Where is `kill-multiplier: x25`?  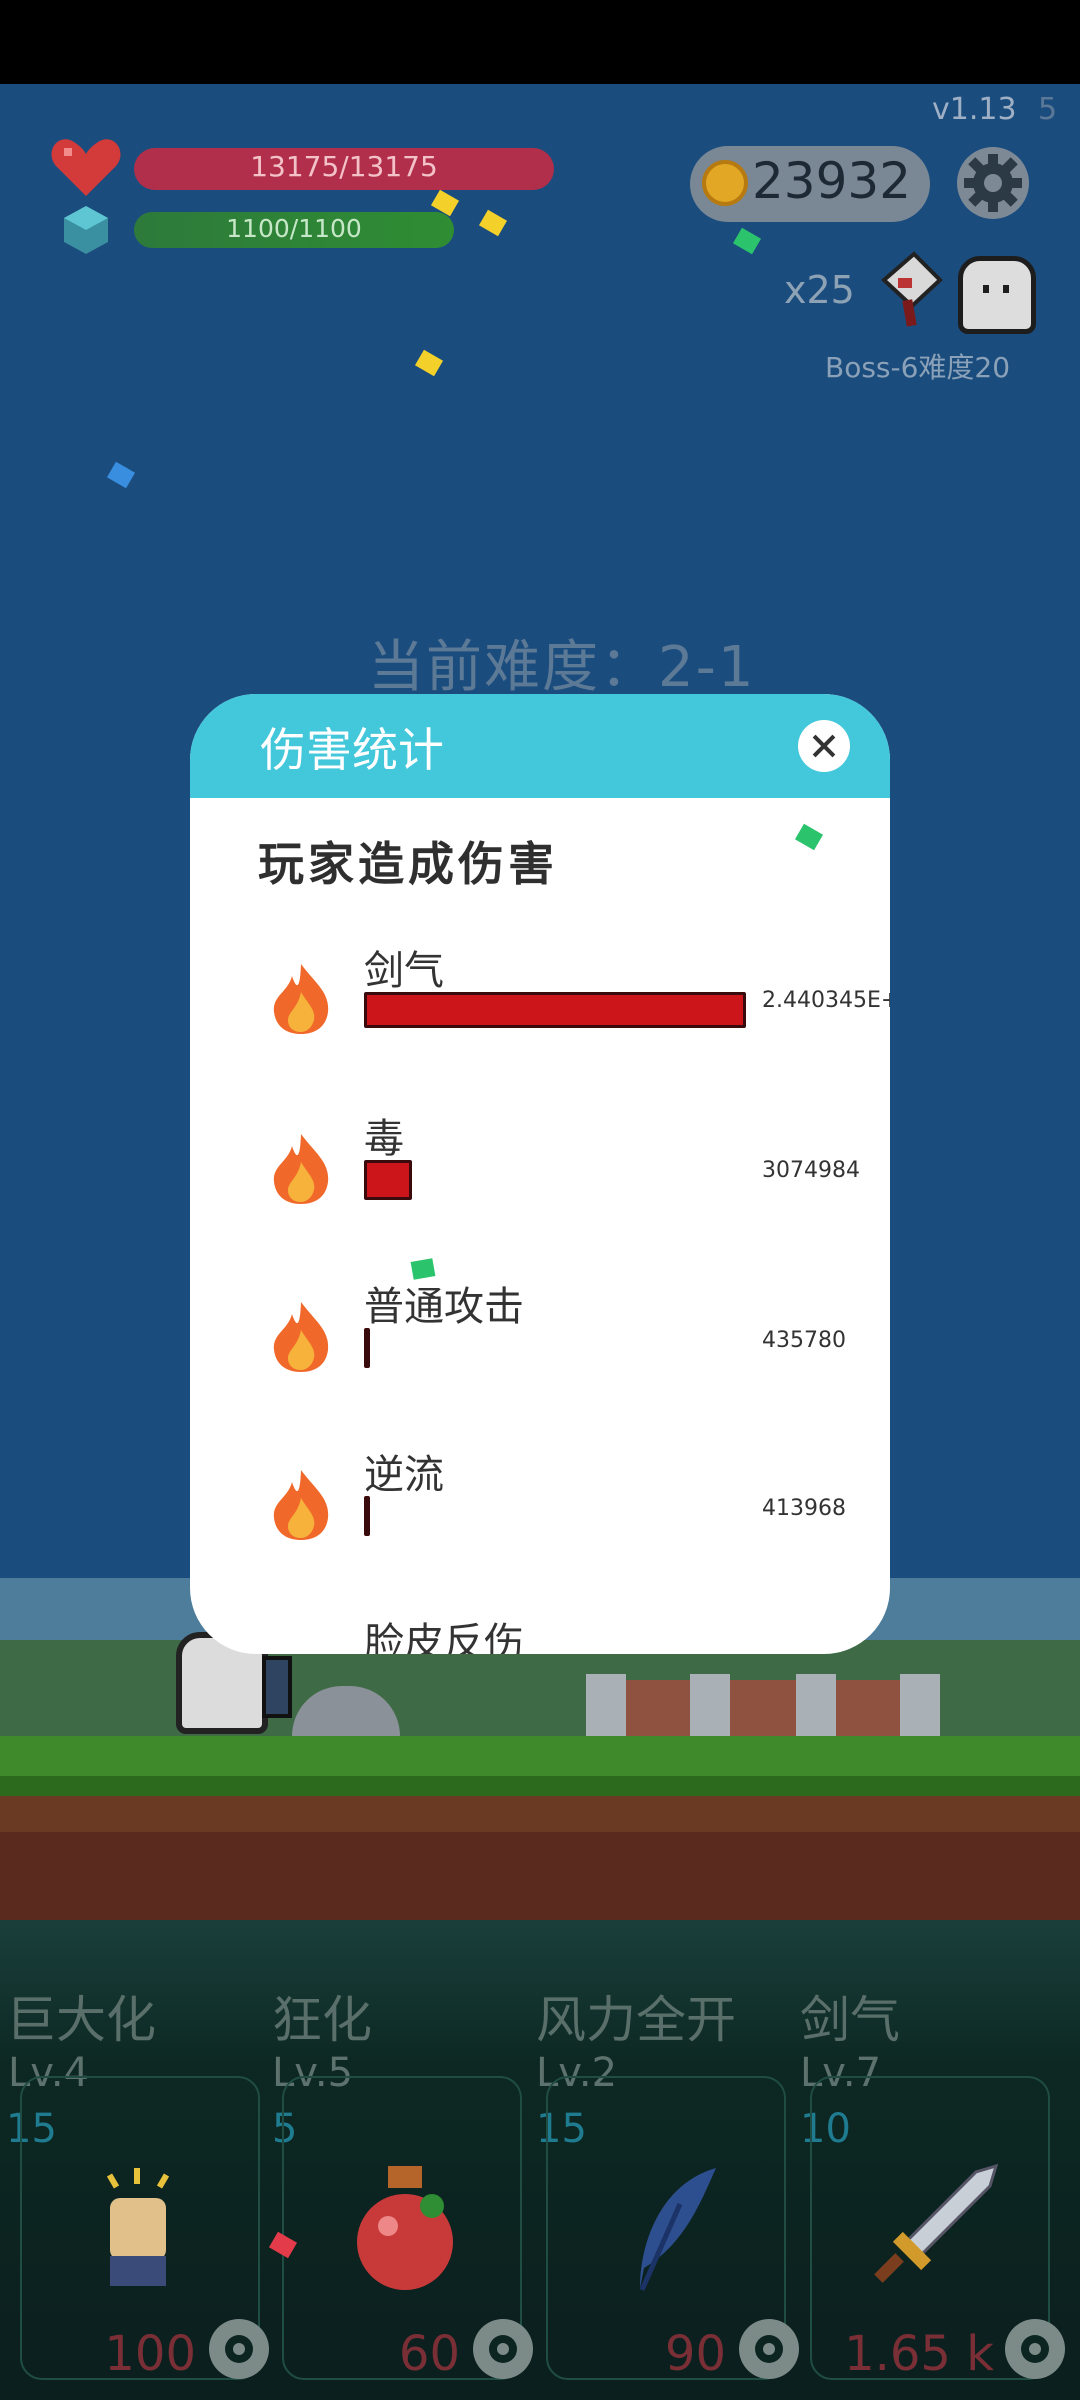 kill-multiplier: x25 is located at coordinates (819, 290).